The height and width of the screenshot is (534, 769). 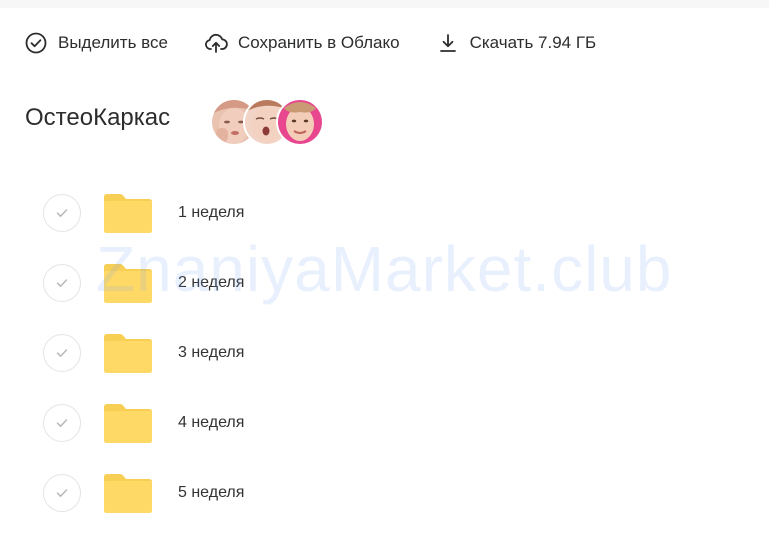 What do you see at coordinates (98, 117) in the screenshot?
I see `folder-title: ОстеоКаркас` at bounding box center [98, 117].